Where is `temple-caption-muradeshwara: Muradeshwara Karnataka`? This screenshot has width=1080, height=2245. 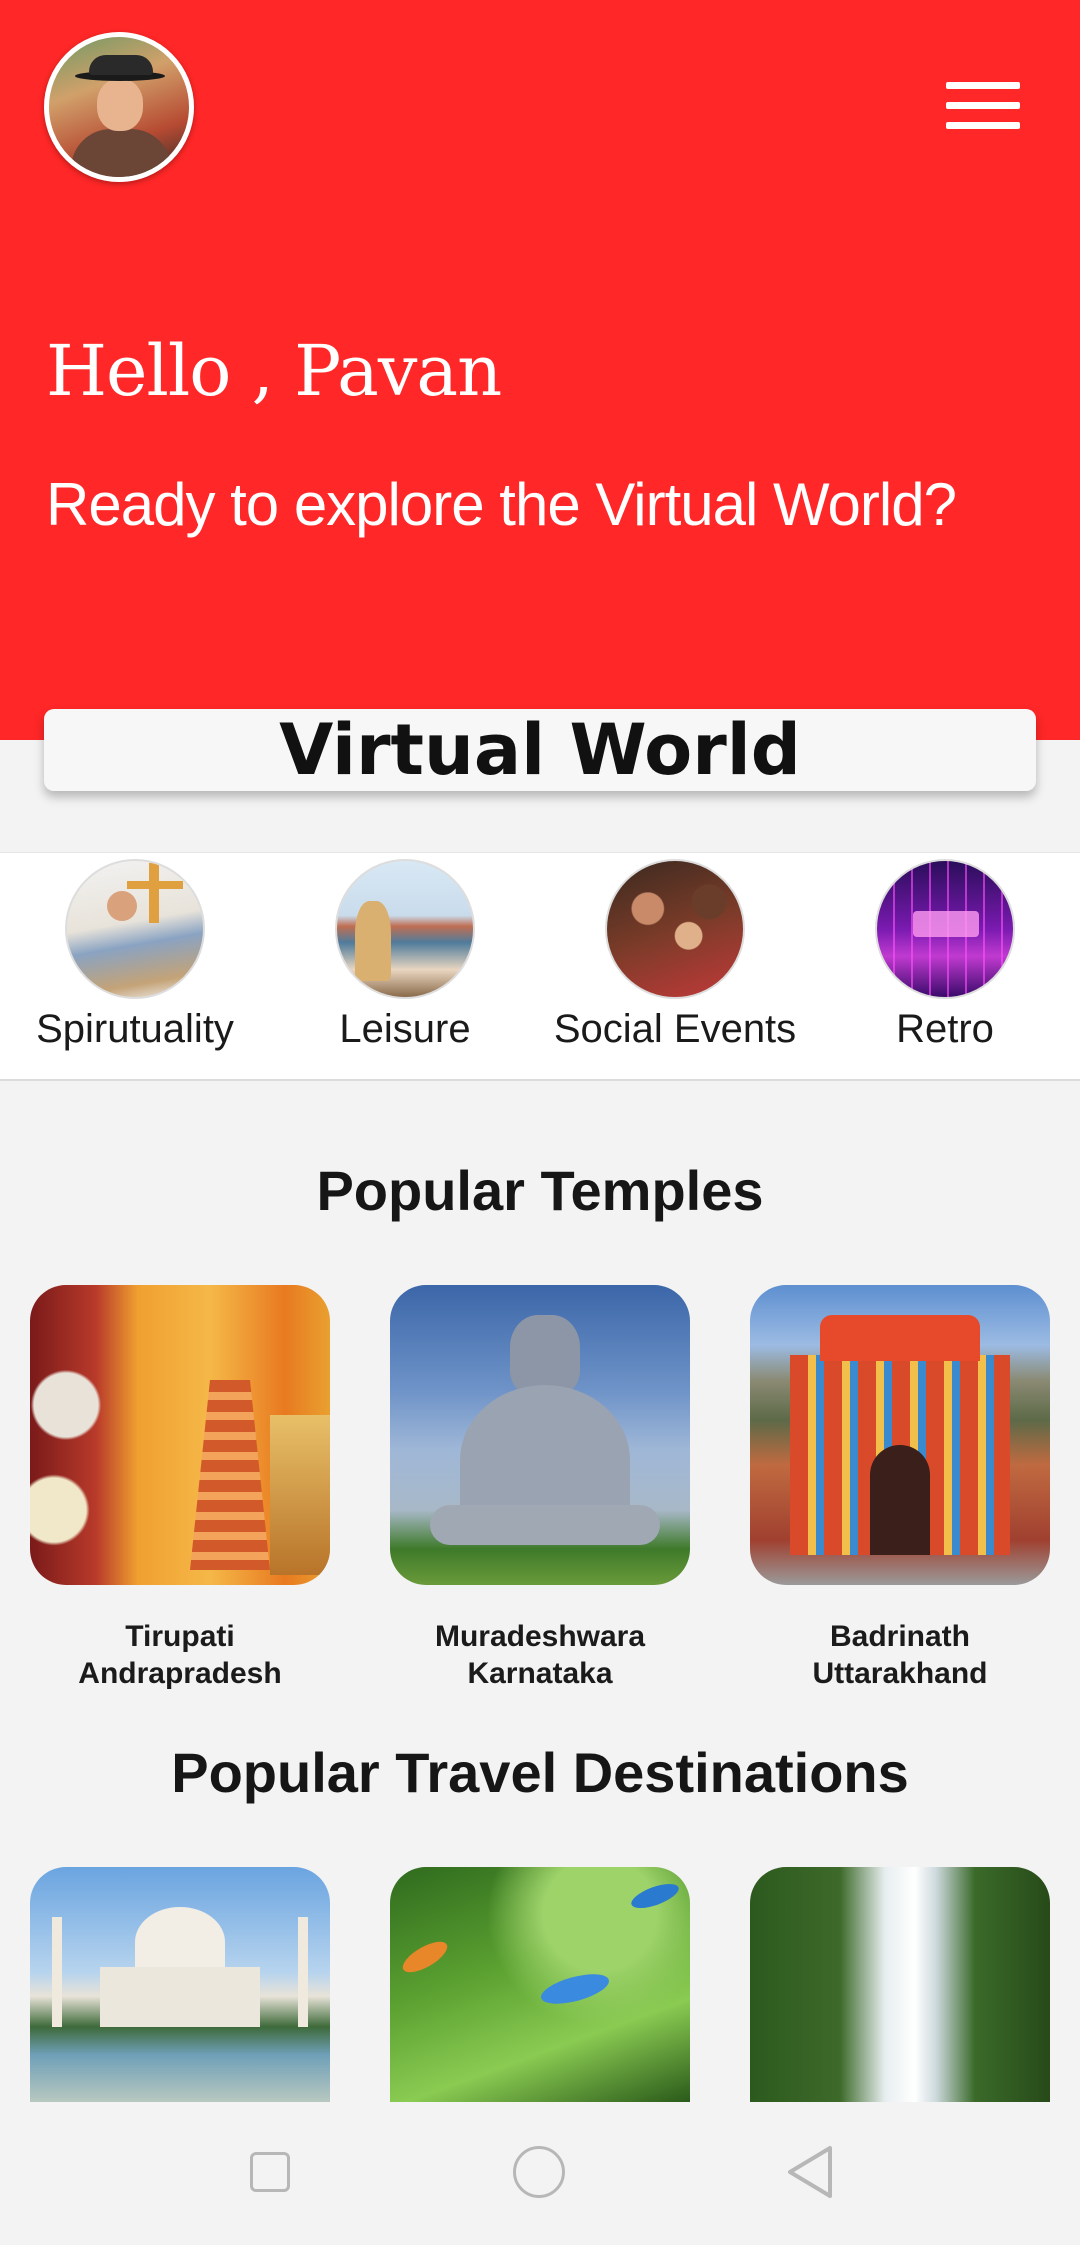 temple-caption-muradeshwara: Muradeshwara Karnataka is located at coordinates (540, 1655).